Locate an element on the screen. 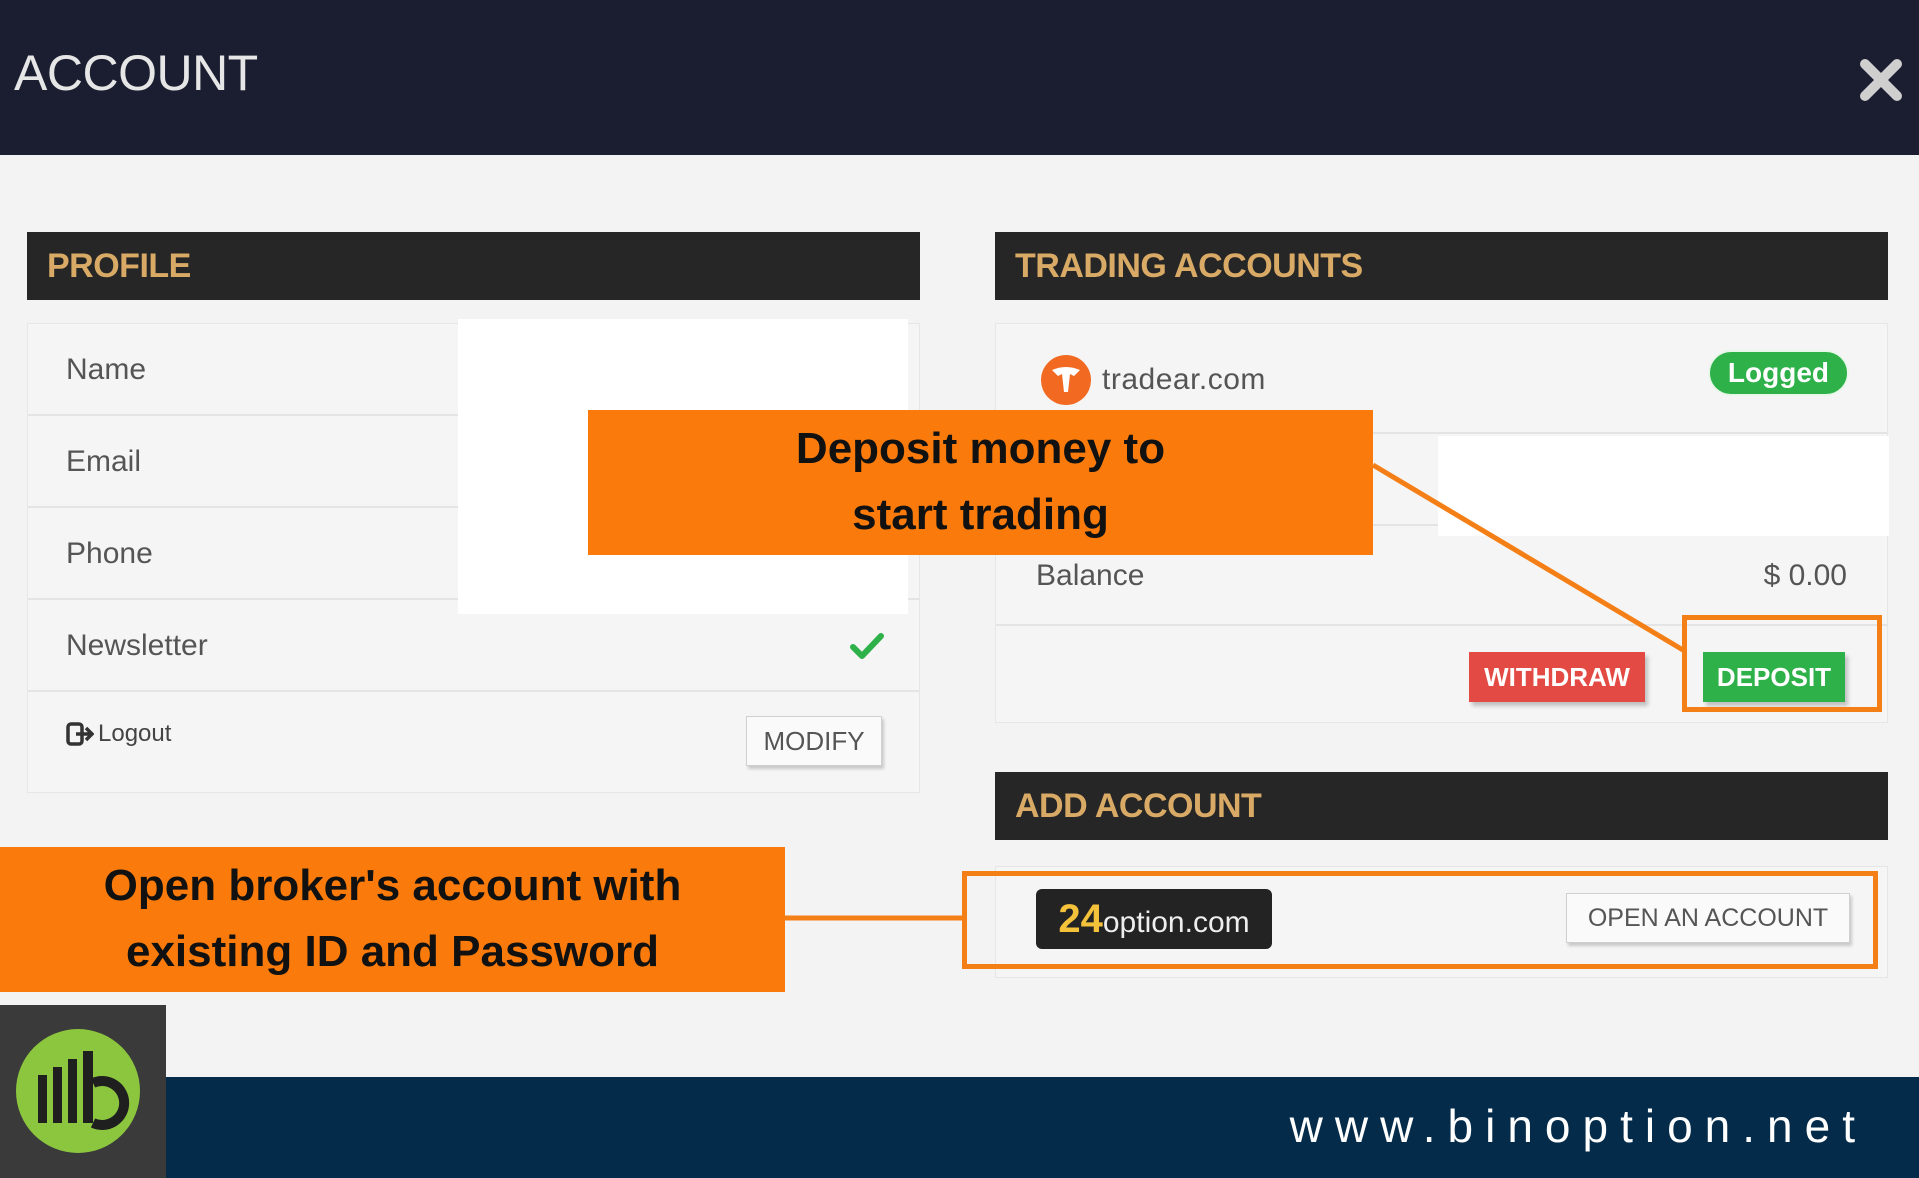 The width and height of the screenshot is (1919, 1178). binoption-logo-icon is located at coordinates (78, 1091).